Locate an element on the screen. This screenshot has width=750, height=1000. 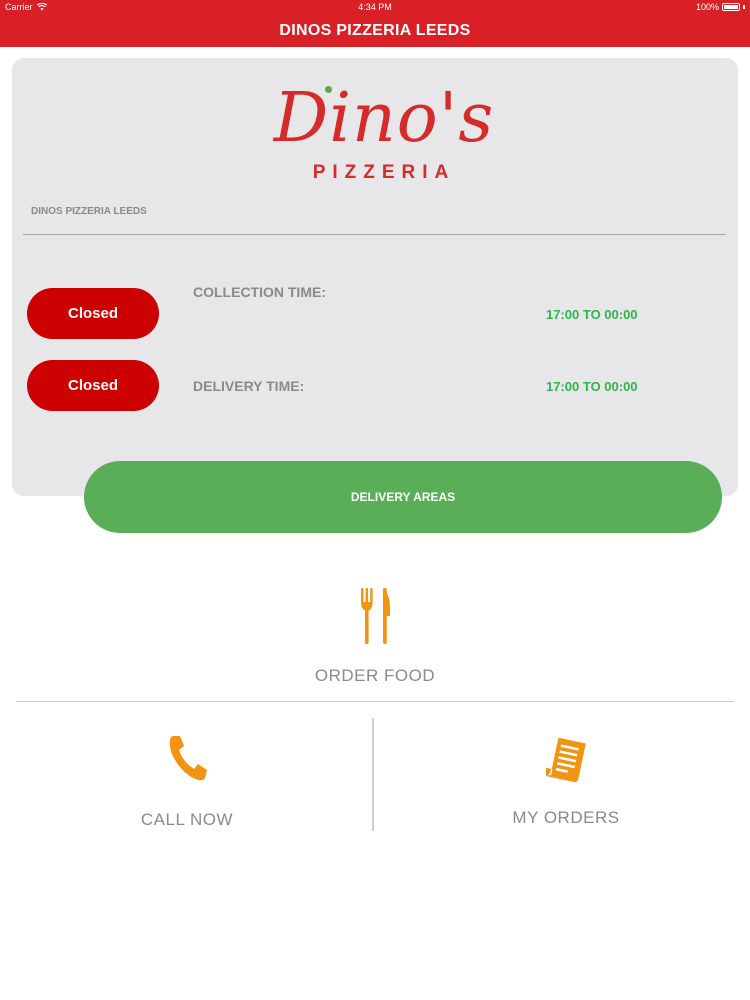
fork-knife-icon is located at coordinates (375, 616).